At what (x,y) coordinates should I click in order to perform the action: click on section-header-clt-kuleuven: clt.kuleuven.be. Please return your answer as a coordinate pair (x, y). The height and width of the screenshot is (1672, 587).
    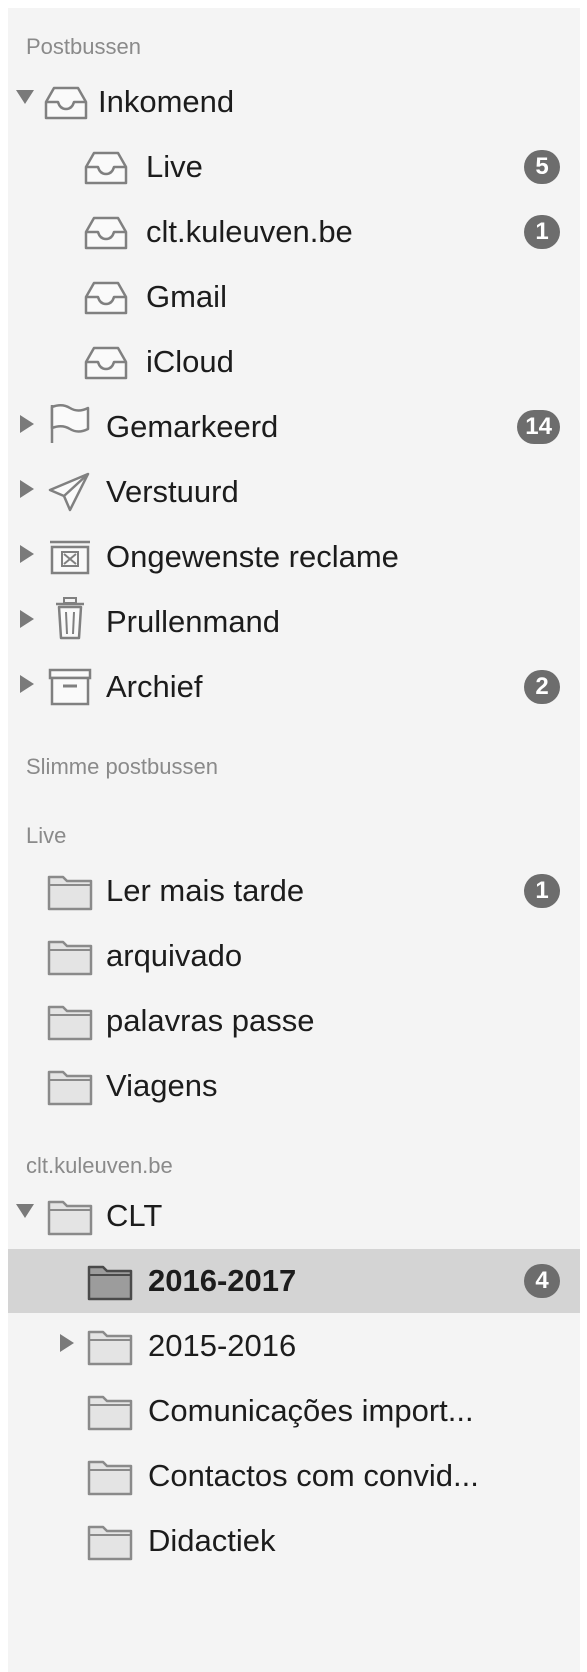
    Looking at the image, I should click on (99, 1165).